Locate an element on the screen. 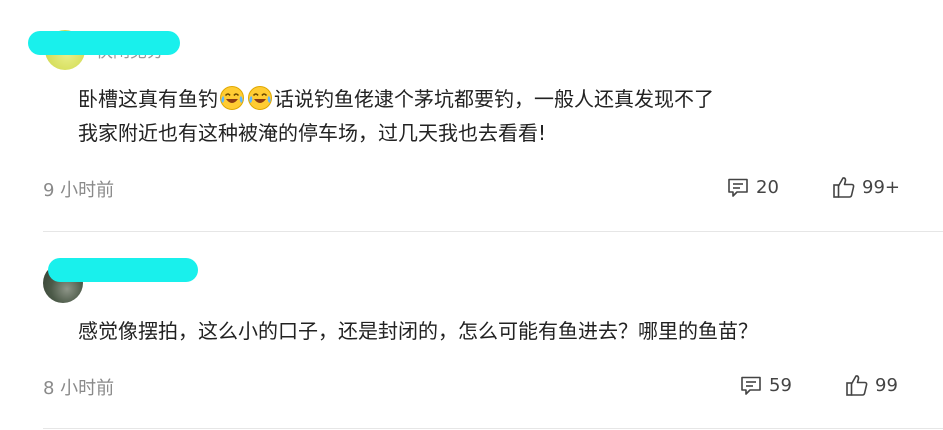 The image size is (943, 430). divider is located at coordinates (493, 428).